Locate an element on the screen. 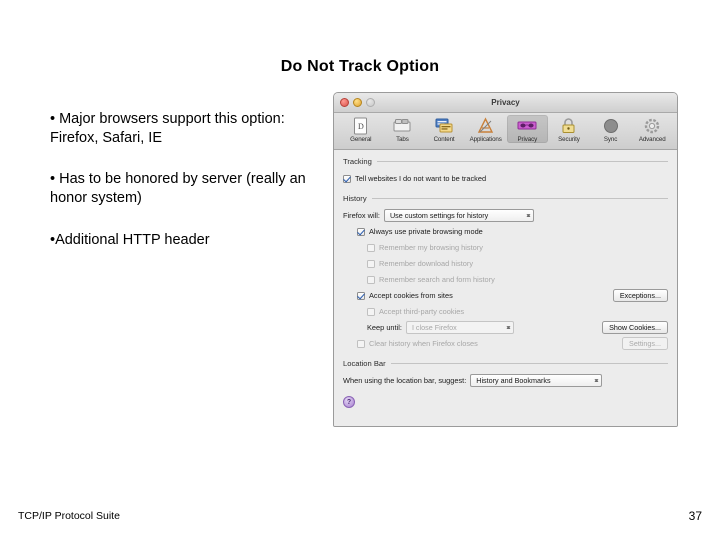 The width and height of the screenshot is (720, 540). toolbar-label: Sync is located at coordinates (610, 139).